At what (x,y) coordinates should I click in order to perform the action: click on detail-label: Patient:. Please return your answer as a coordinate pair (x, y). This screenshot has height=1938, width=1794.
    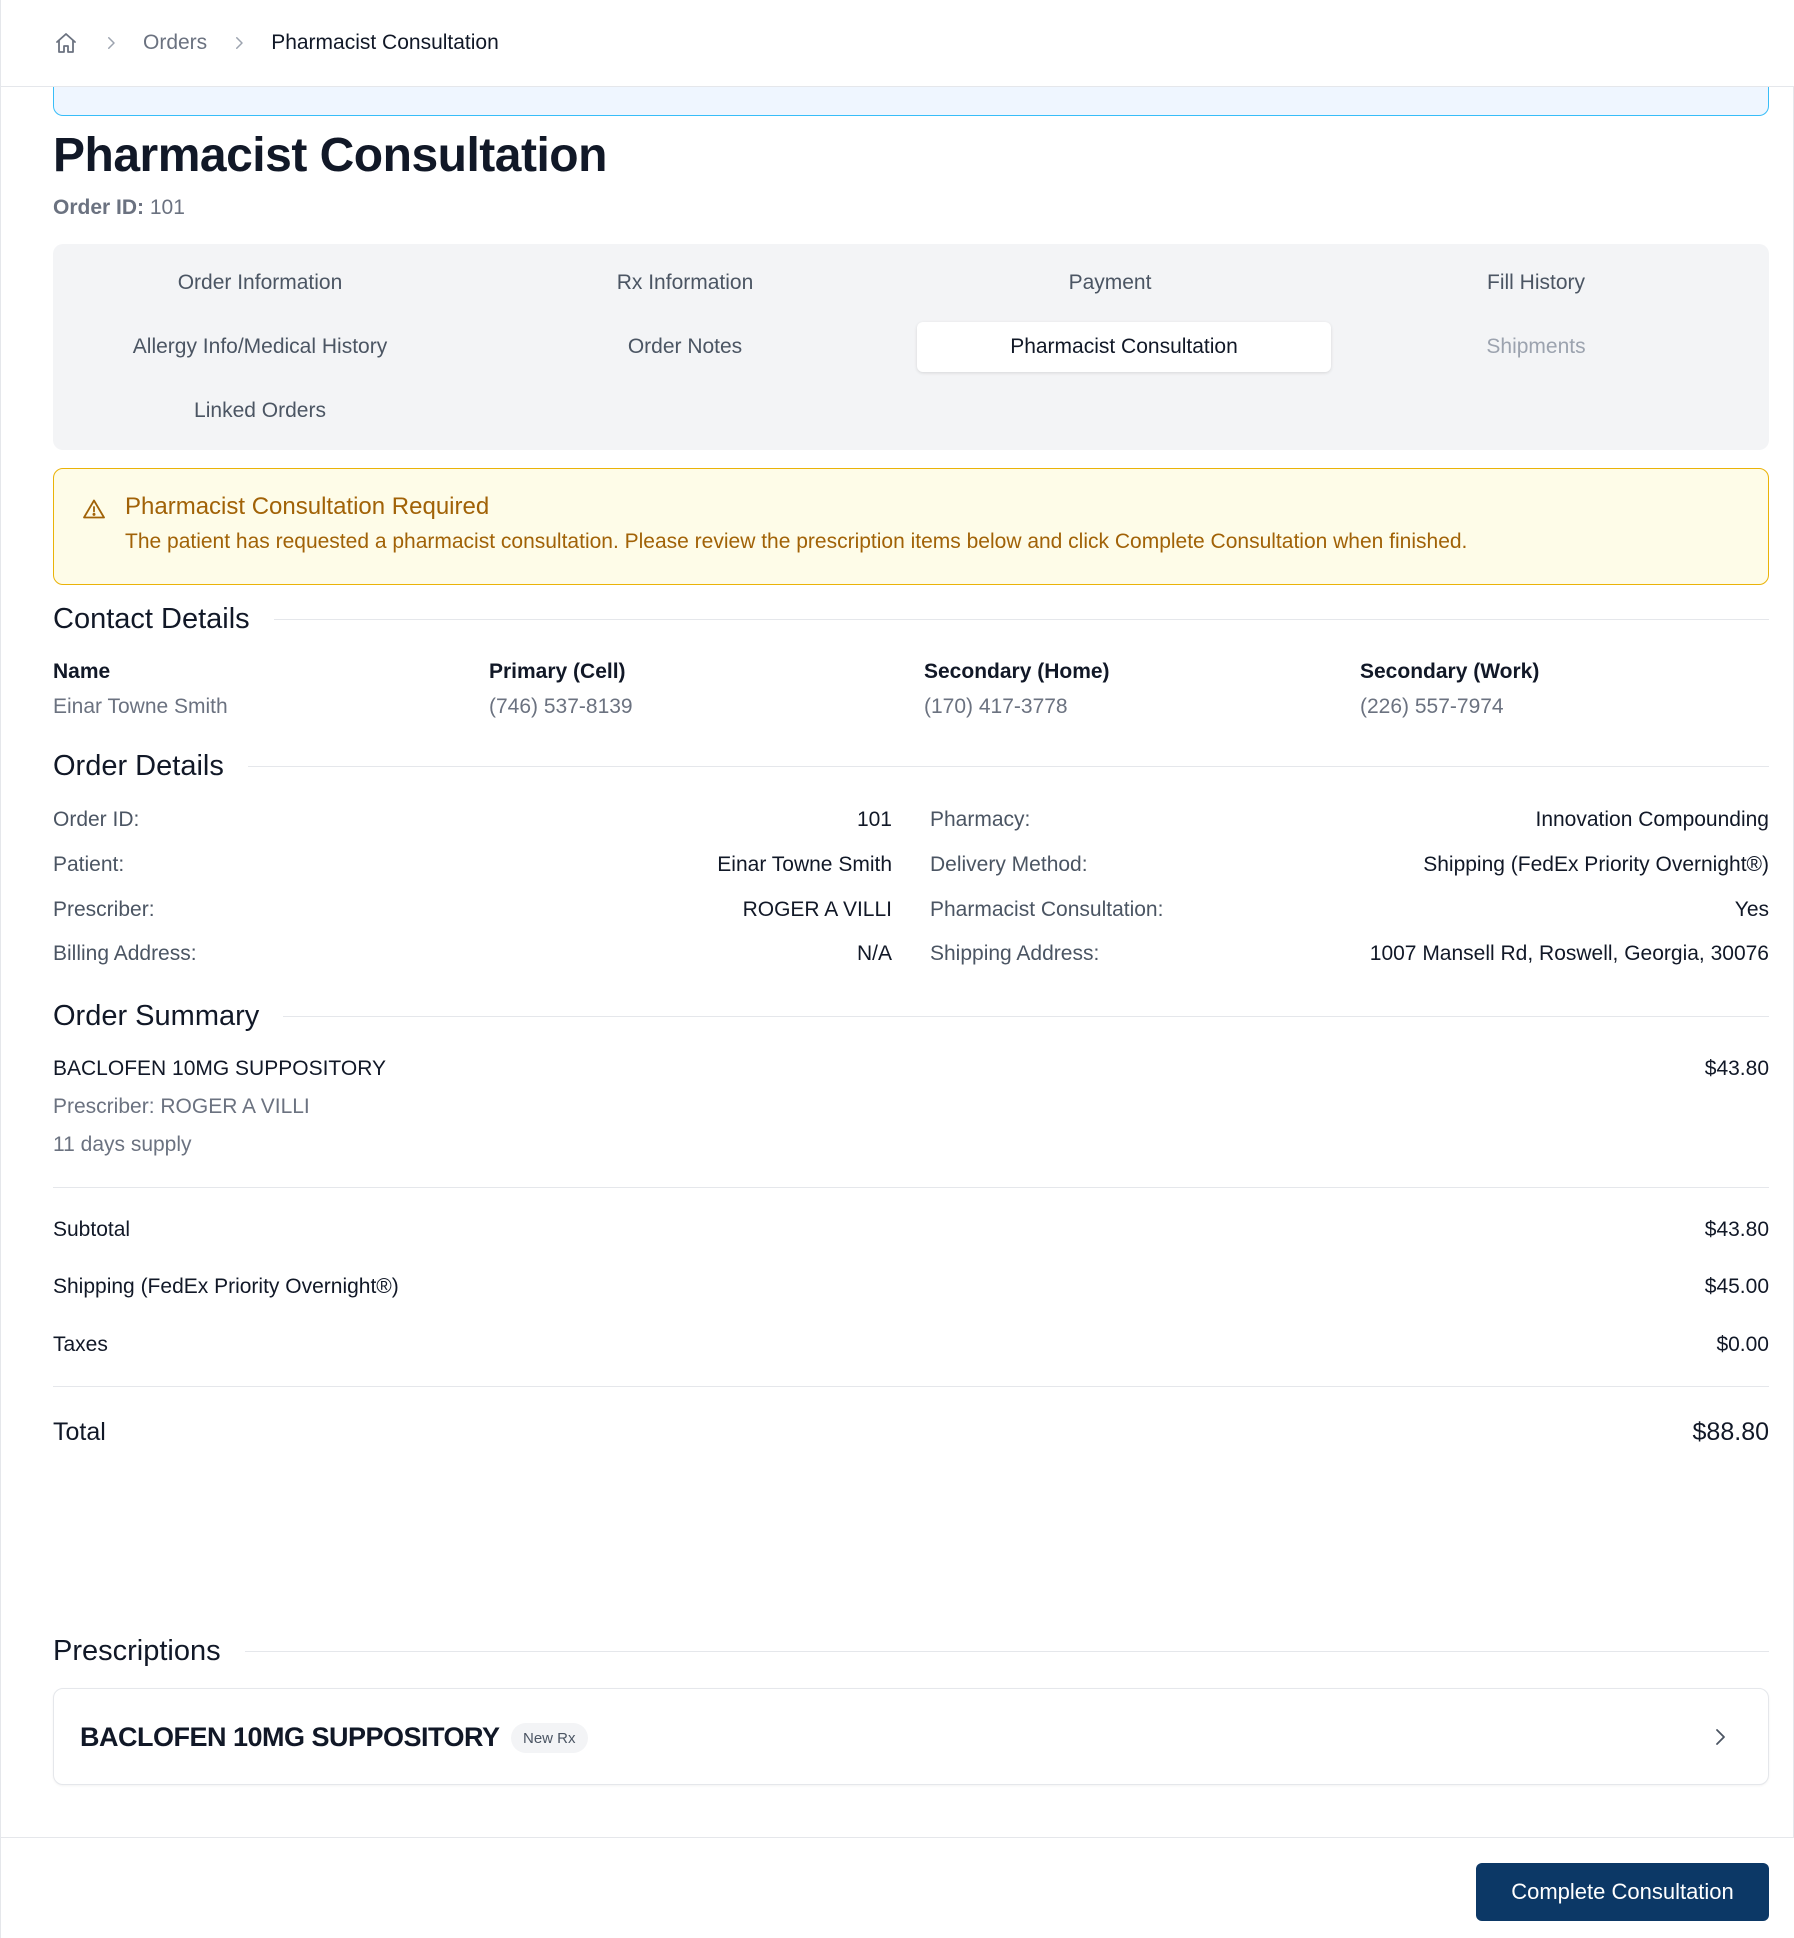
    Looking at the image, I should click on (89, 864).